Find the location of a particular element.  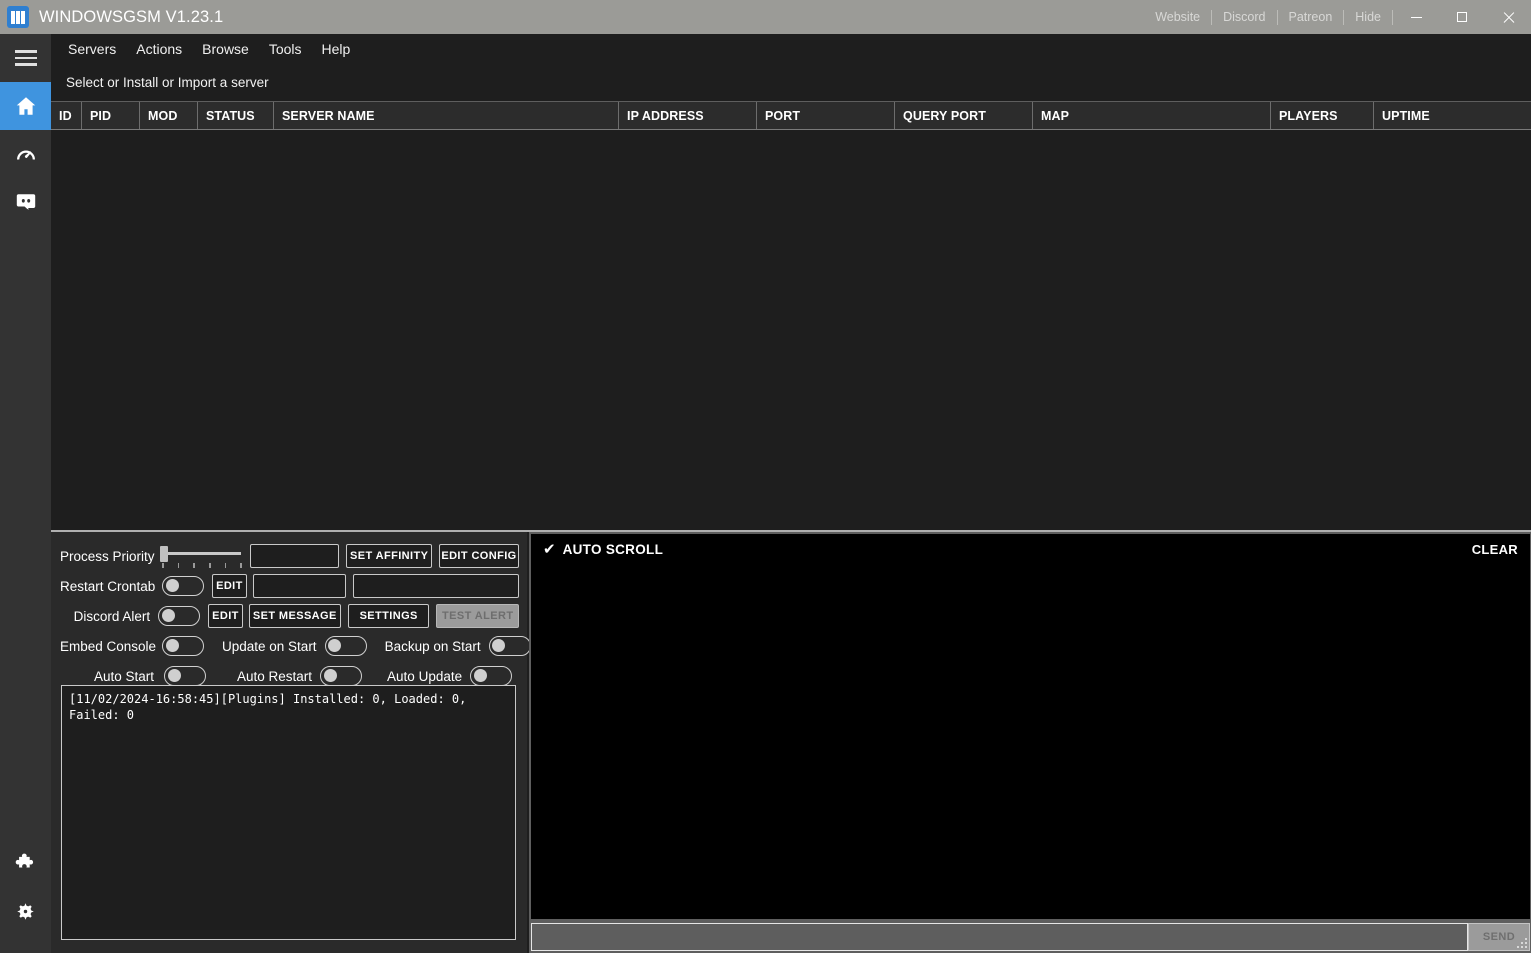

maximize-icon is located at coordinates (1462, 17).